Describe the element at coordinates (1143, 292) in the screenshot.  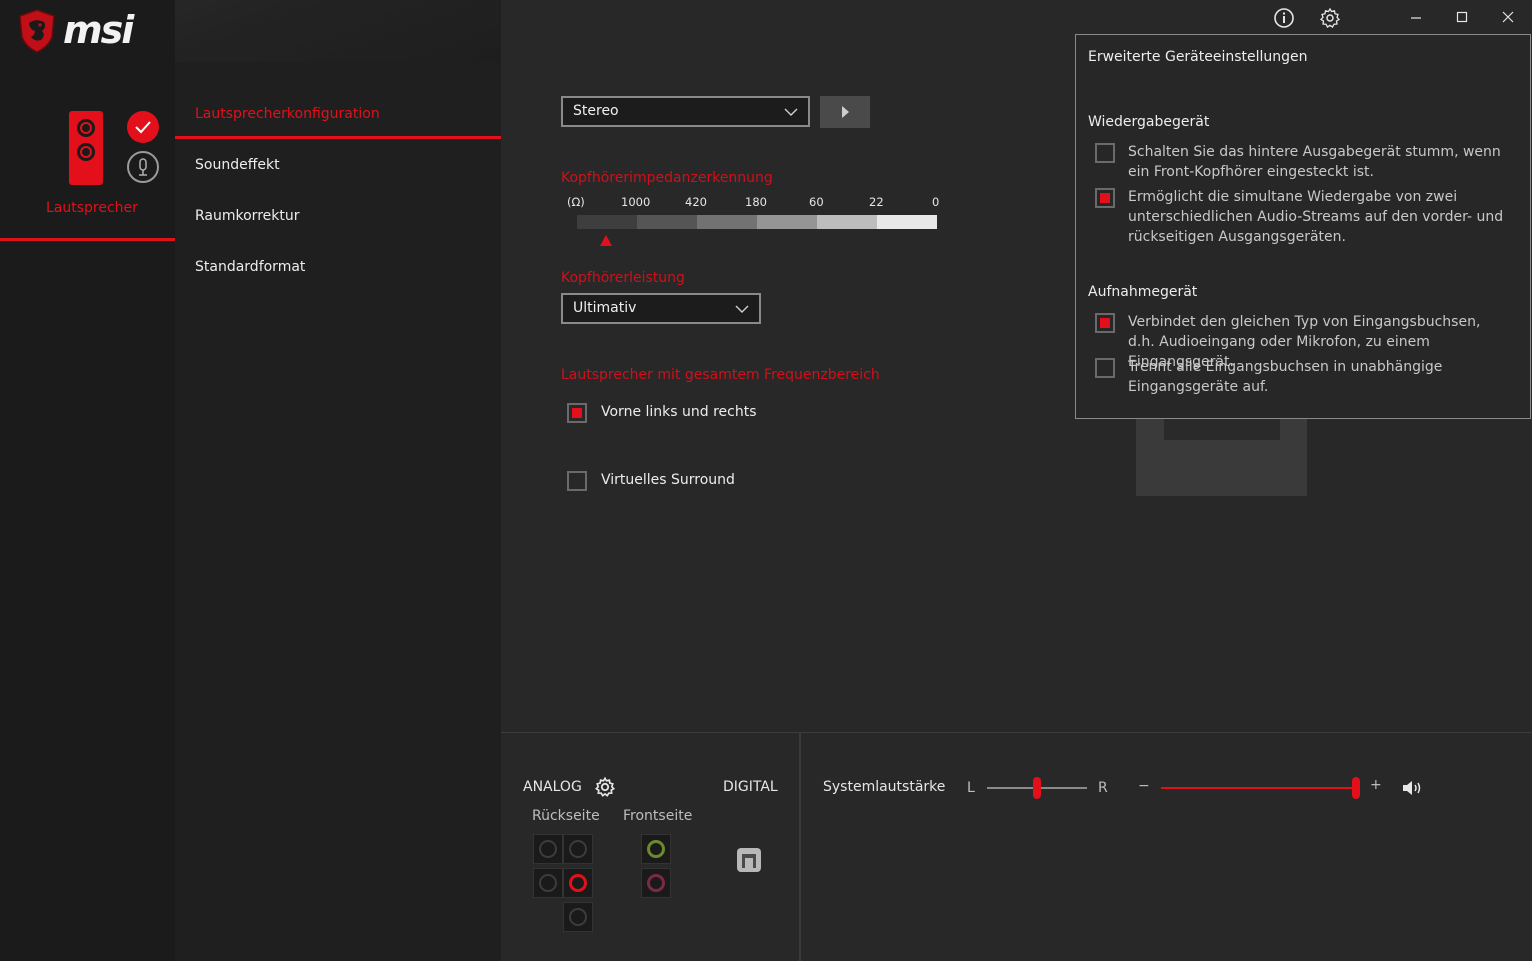
I see `recording-heading: Aufnahmegerät` at that location.